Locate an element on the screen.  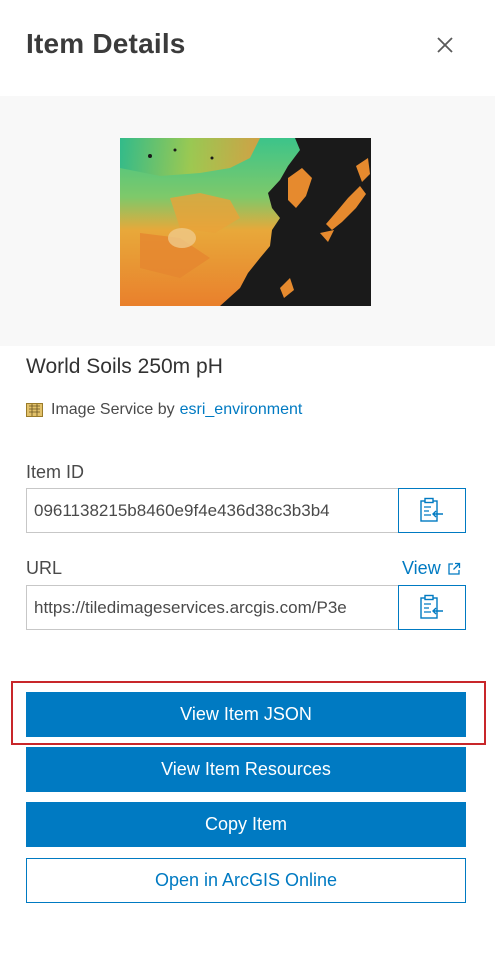
item-id-label: Item ID is located at coordinates (55, 472).